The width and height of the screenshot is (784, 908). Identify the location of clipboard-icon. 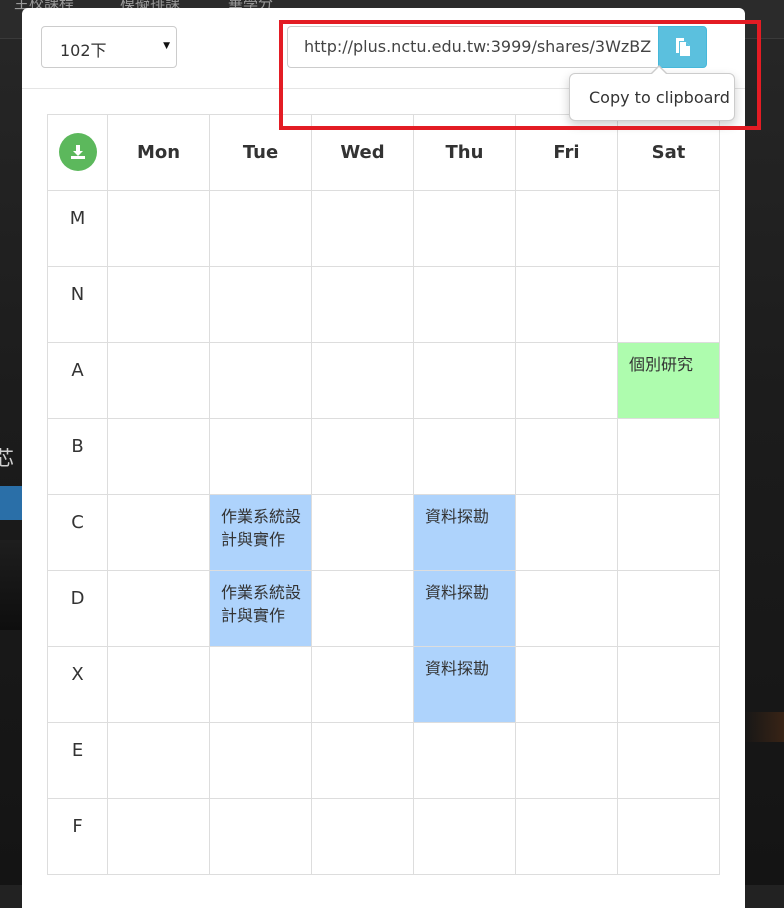
(683, 49).